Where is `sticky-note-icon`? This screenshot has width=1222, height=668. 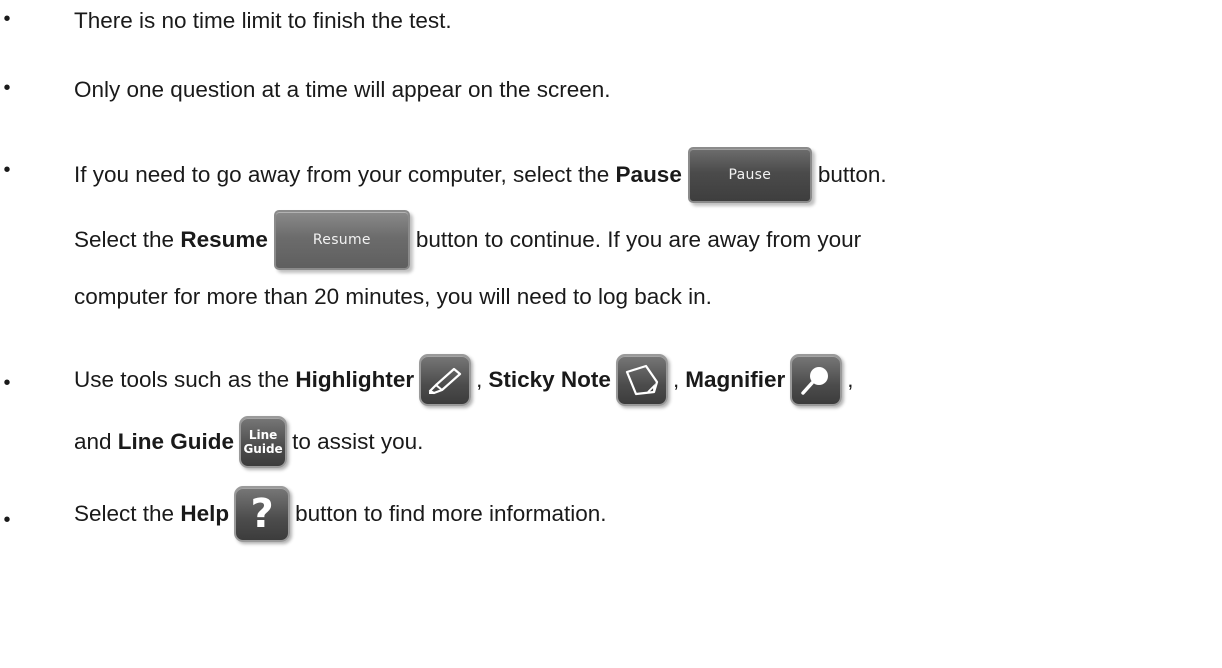 sticky-note-icon is located at coordinates (641, 380).